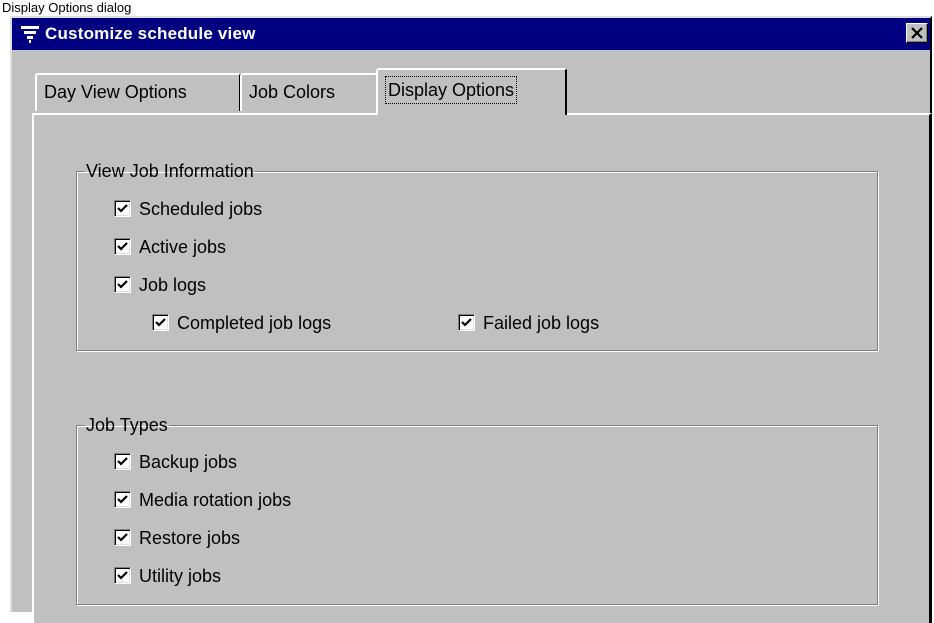  Describe the element at coordinates (471, 34) in the screenshot. I see `title-bar: Customize schedule view` at that location.